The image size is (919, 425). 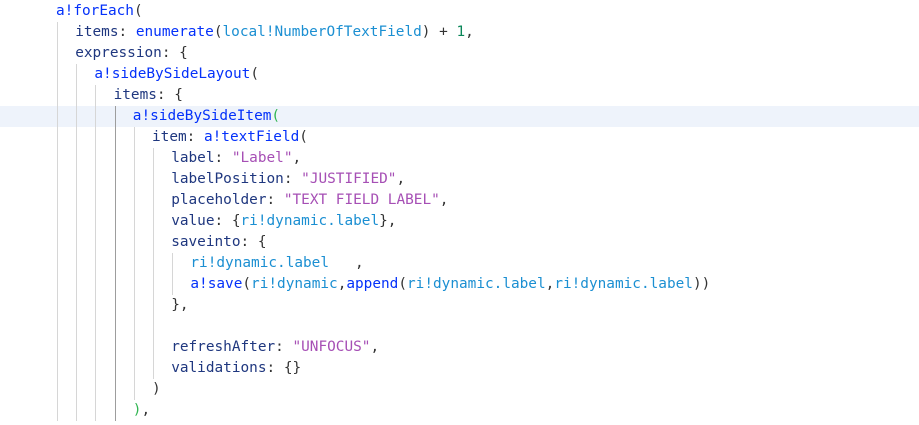 What do you see at coordinates (95, 11) in the screenshot?
I see `code-token: a!forEach` at bounding box center [95, 11].